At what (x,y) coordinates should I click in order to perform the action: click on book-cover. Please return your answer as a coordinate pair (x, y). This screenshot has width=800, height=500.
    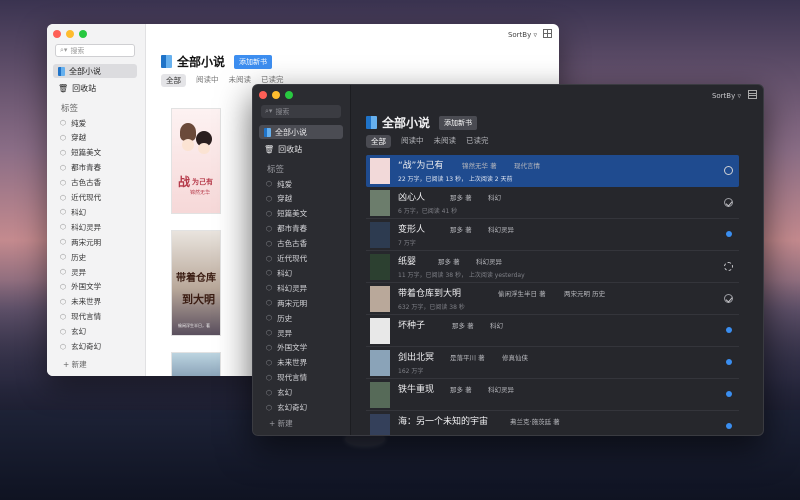
    Looking at the image, I should click on (196, 364).